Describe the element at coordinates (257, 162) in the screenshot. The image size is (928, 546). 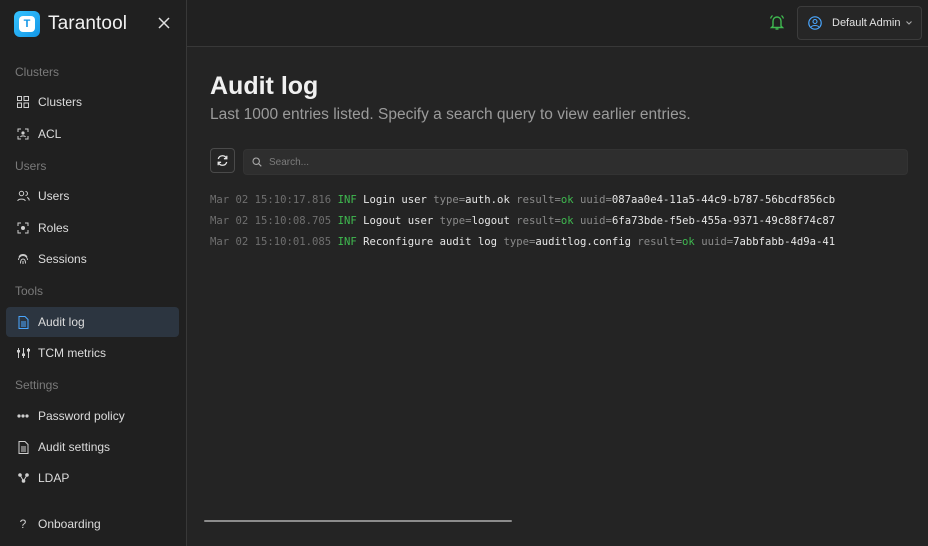
I see `search-icon` at that location.